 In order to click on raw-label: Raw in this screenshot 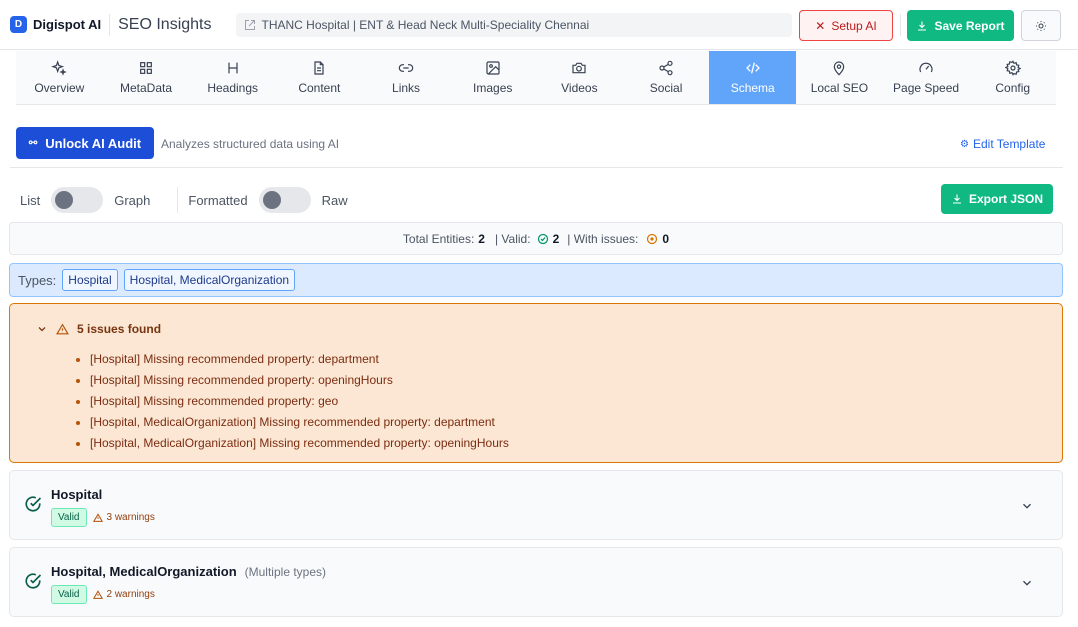, I will do `click(334, 200)`.